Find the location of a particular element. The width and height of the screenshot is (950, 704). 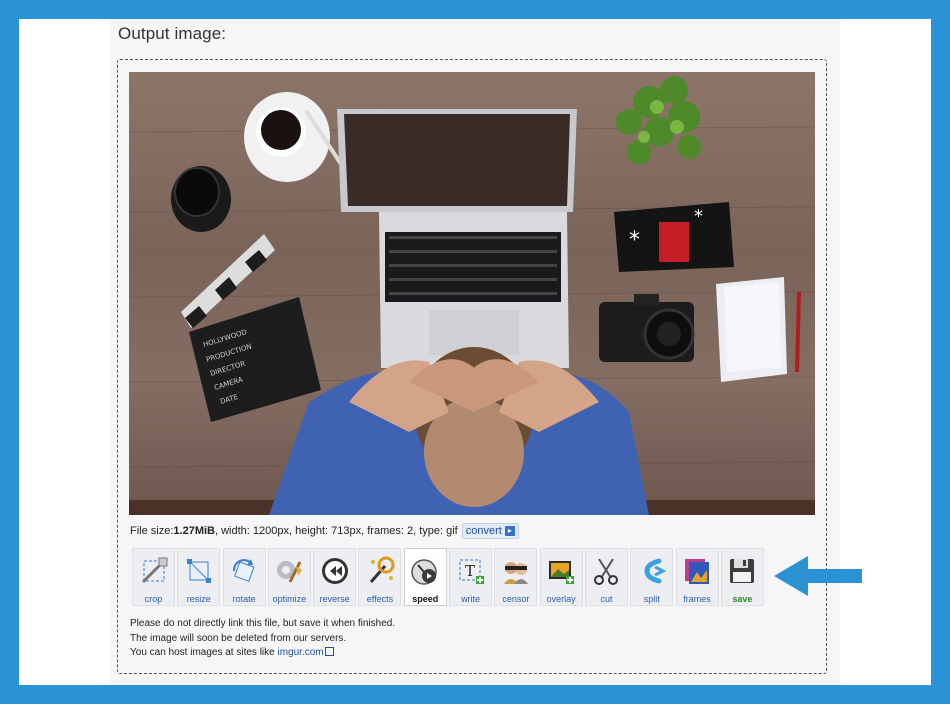

tool-label: cut is located at coordinates (606, 599).